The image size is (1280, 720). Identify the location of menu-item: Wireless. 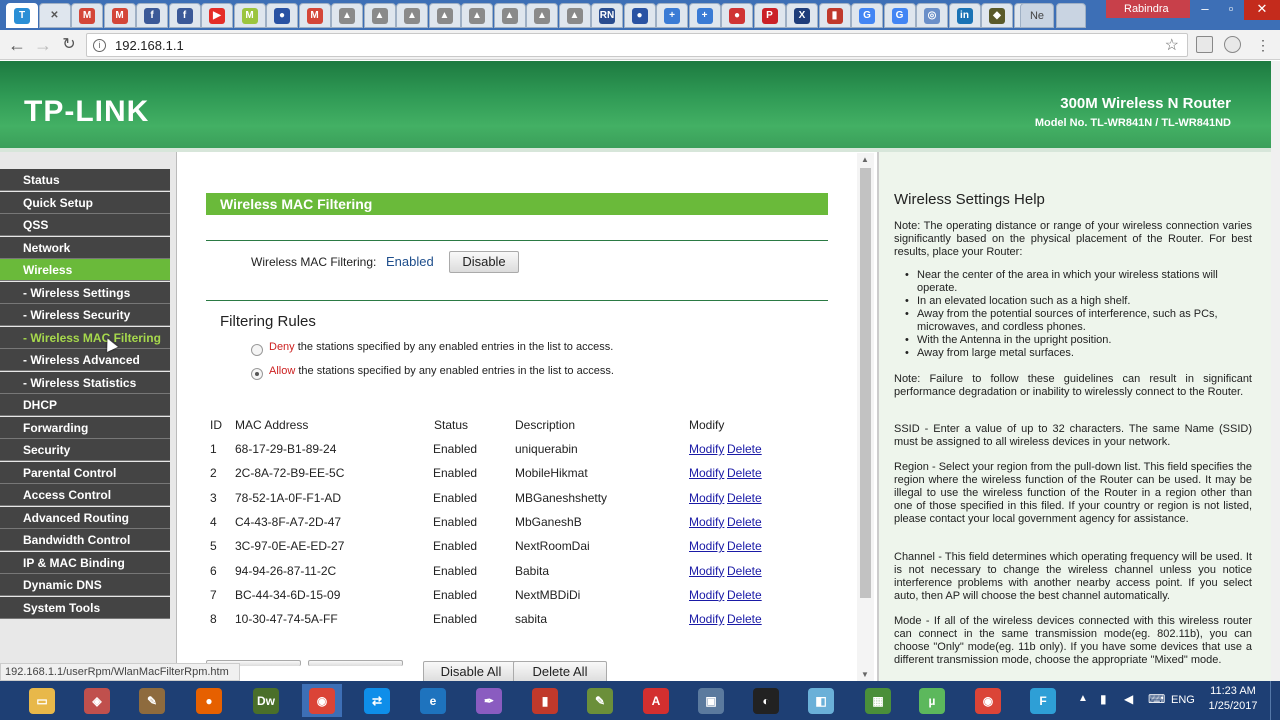
(85, 270).